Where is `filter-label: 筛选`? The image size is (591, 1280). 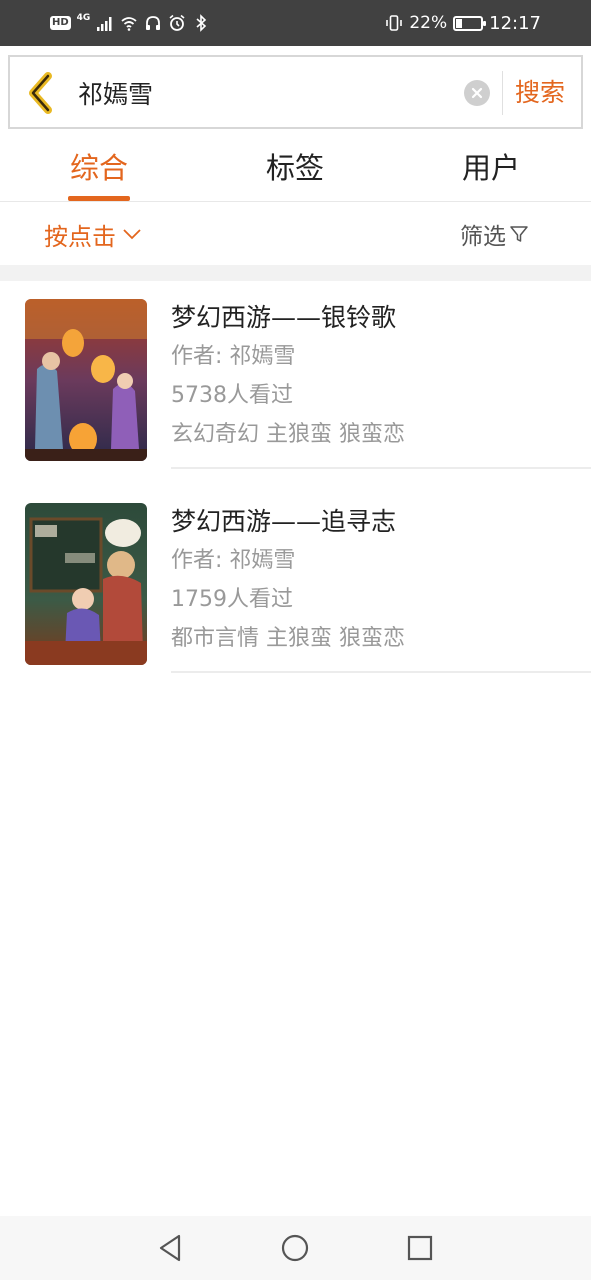
filter-label: 筛选 is located at coordinates (483, 237).